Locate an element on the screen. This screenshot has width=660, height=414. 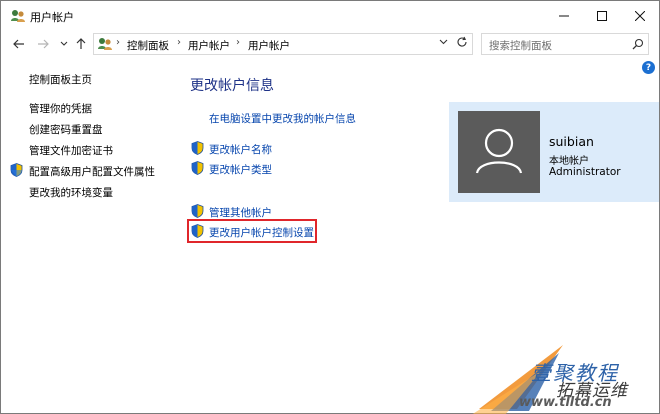
avatar is located at coordinates (499, 152).